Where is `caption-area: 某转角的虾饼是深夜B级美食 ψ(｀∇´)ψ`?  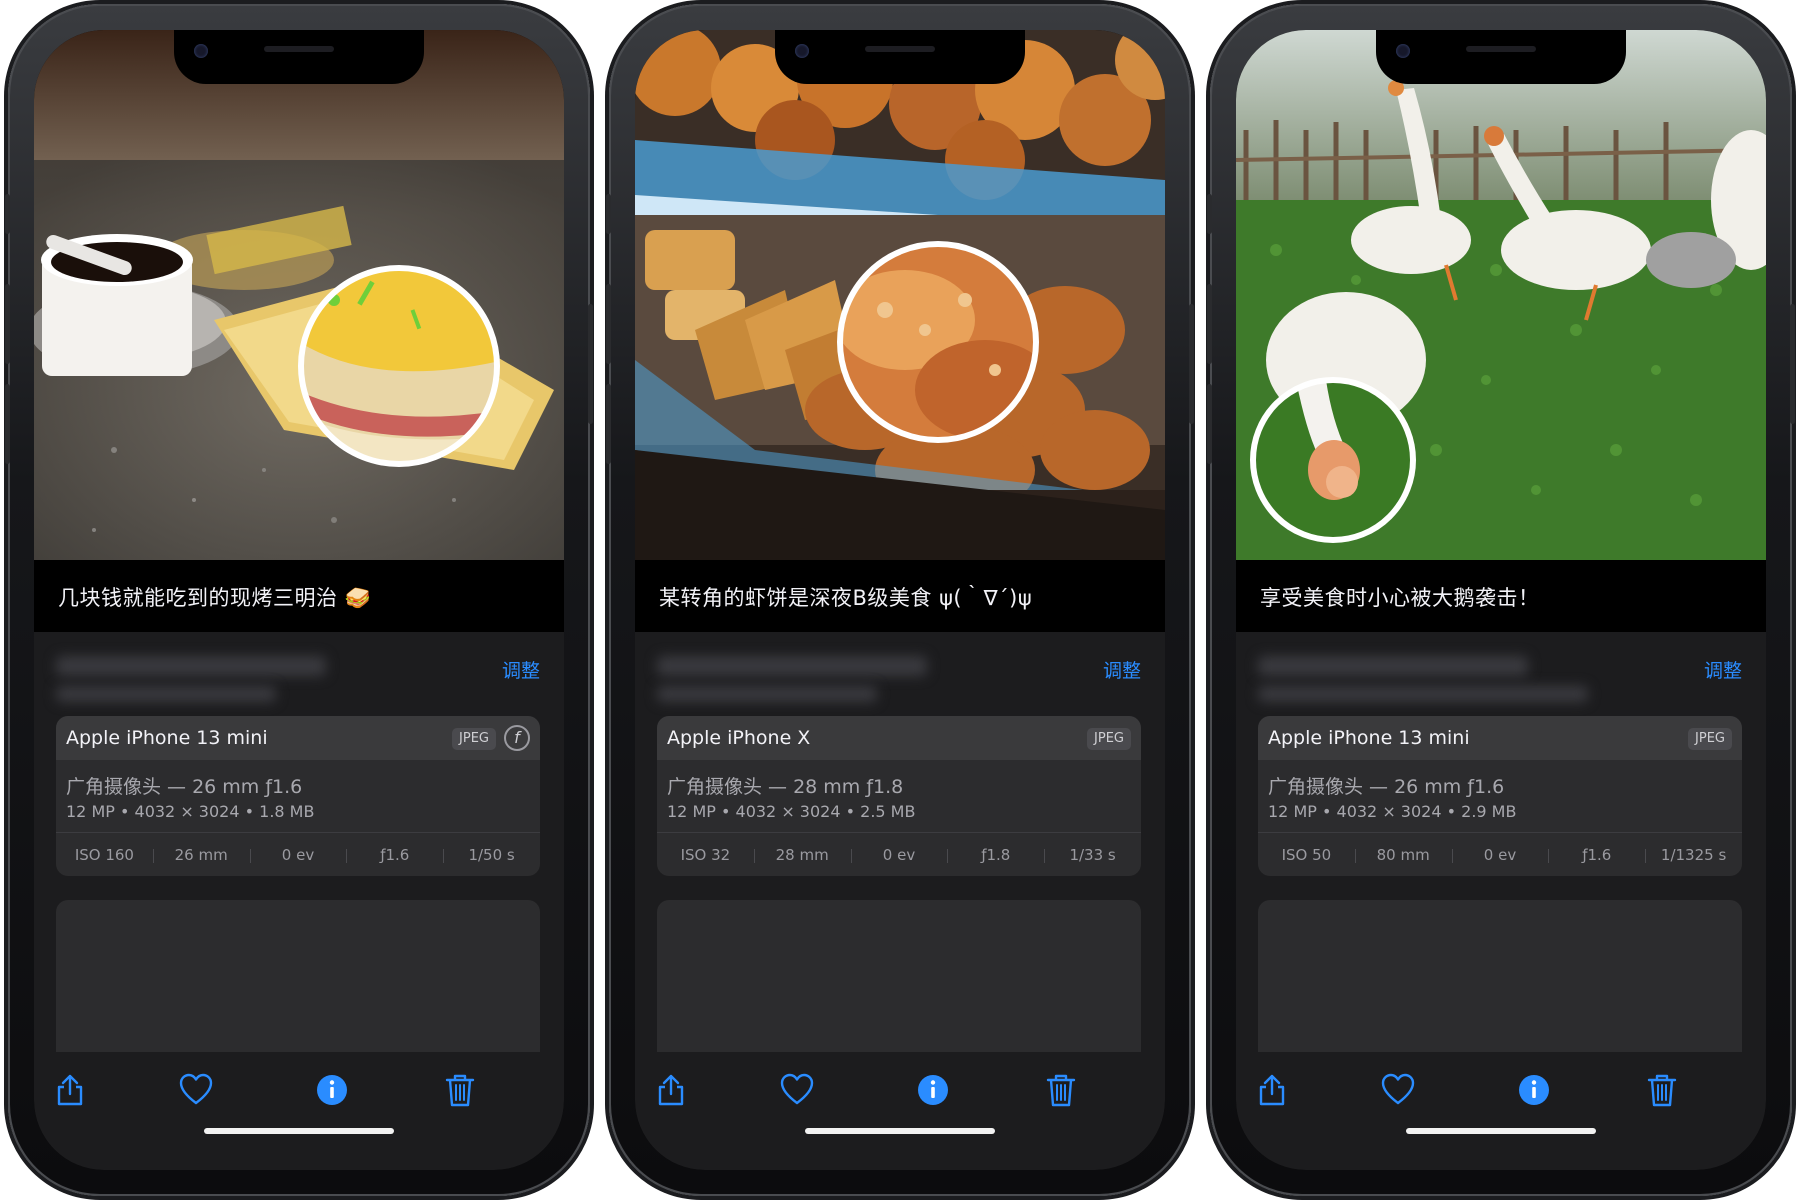 caption-area: 某转角的虾饼是深夜B级美食 ψ(｀∇´)ψ is located at coordinates (900, 596).